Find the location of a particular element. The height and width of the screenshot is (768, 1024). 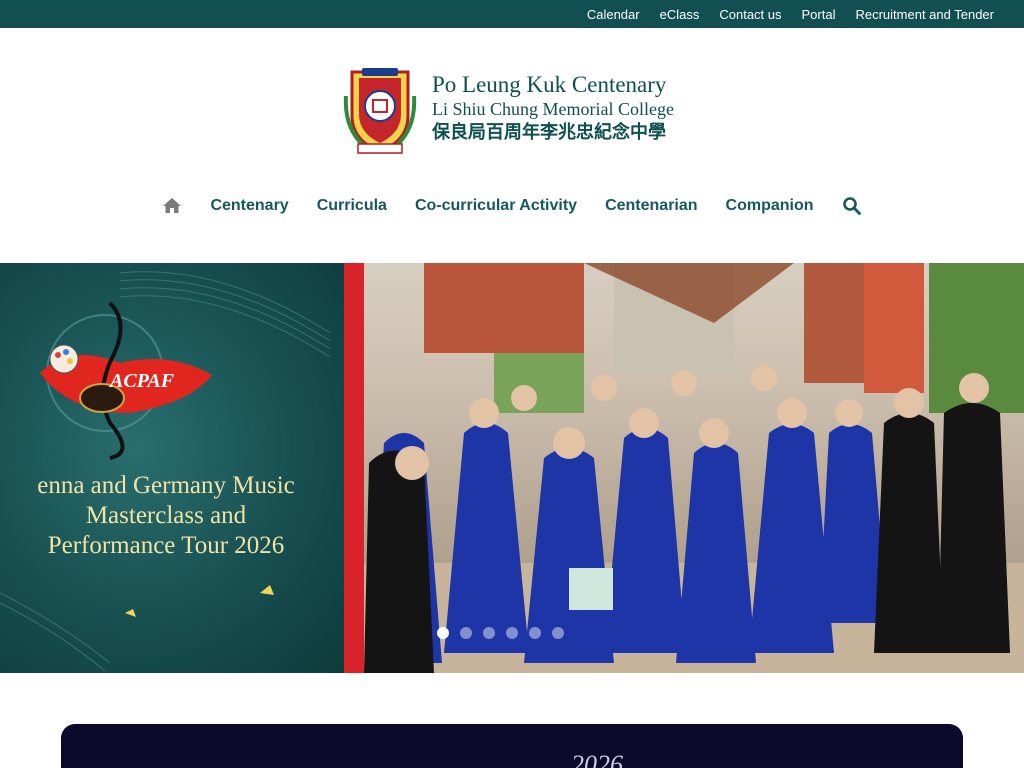

slider-pagination is located at coordinates (500, 633).